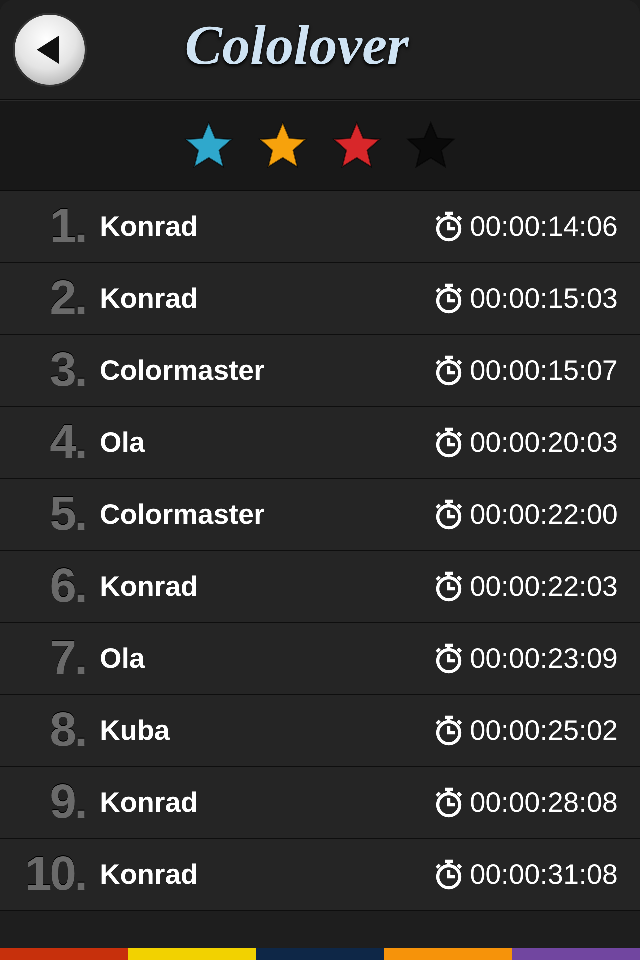 The height and width of the screenshot is (960, 640). I want to click on time-value: 00:00:23:09, so click(544, 658).